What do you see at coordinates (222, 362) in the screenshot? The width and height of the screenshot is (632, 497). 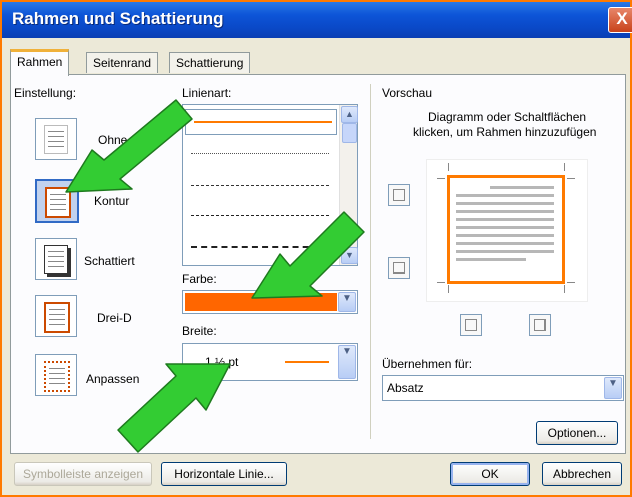 I see `width-value: 1 ½ pt` at bounding box center [222, 362].